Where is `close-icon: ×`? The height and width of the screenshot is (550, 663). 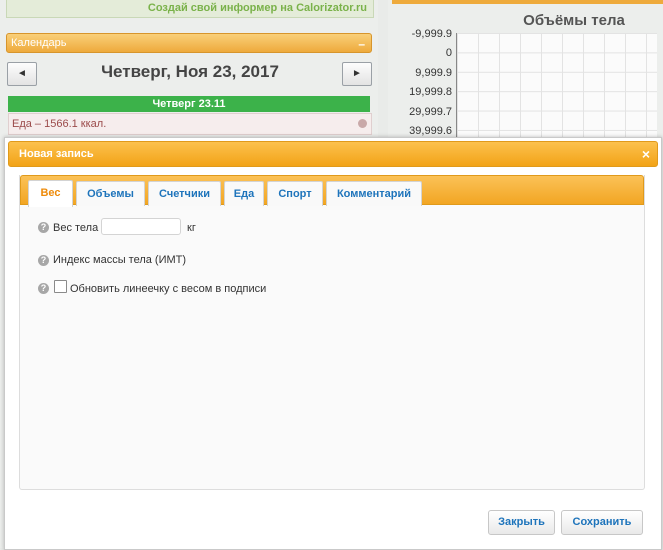
close-icon: × is located at coordinates (646, 154).